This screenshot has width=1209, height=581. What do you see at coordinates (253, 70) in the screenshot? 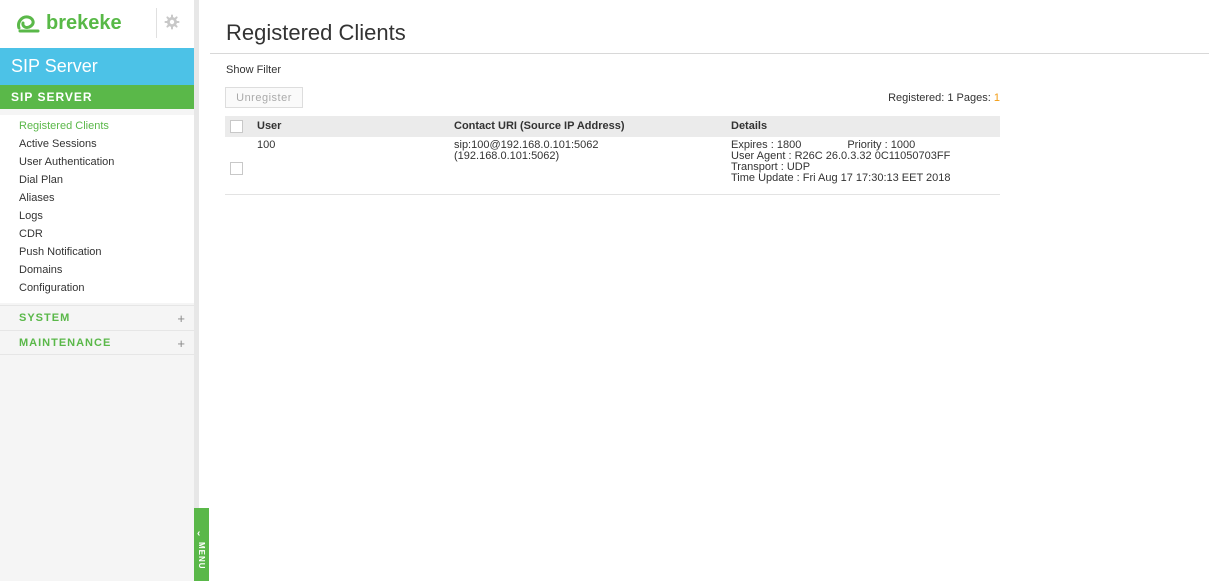
I see `show-filter-link: Show Filter` at bounding box center [253, 70].